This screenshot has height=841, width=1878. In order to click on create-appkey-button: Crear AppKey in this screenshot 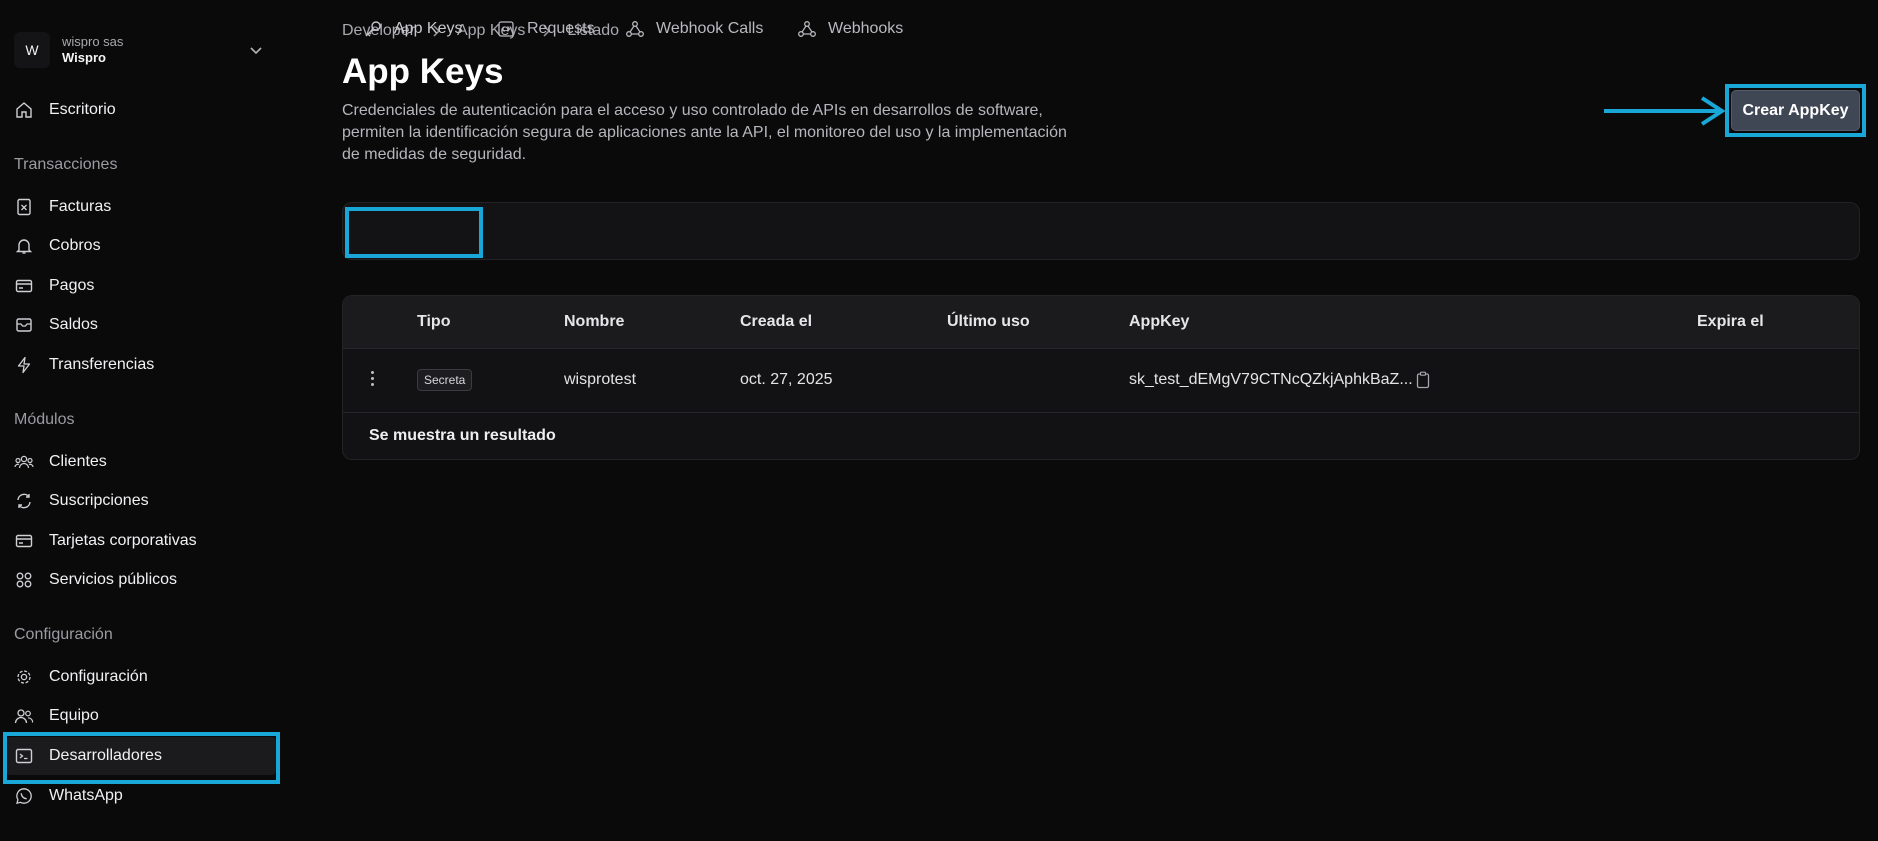, I will do `click(1795, 110)`.